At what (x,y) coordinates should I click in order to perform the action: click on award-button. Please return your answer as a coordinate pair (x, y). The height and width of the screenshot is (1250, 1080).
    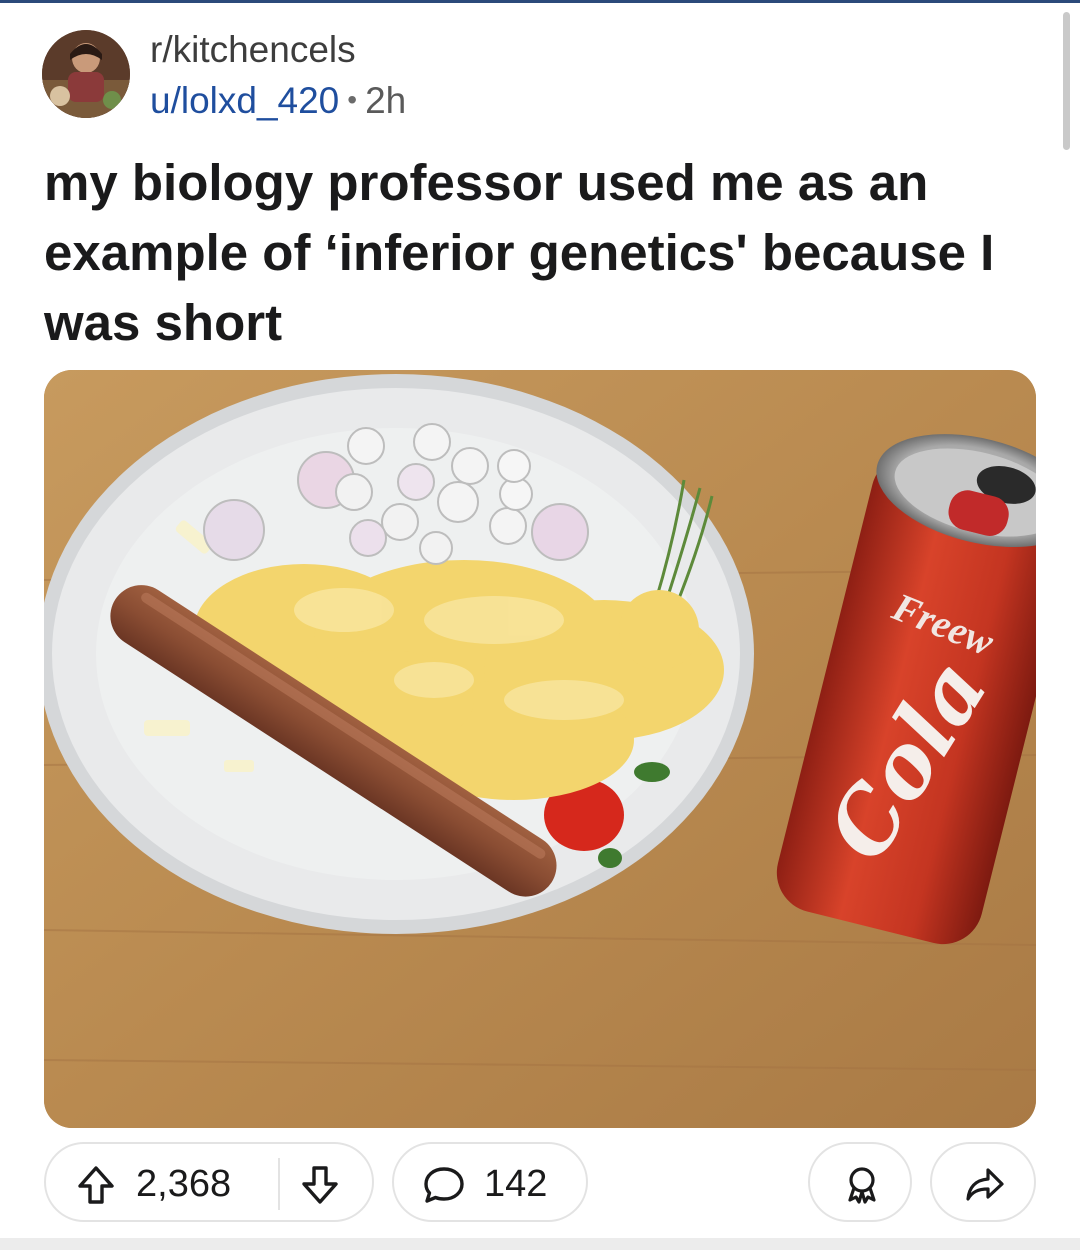
    Looking at the image, I should click on (860, 1182).